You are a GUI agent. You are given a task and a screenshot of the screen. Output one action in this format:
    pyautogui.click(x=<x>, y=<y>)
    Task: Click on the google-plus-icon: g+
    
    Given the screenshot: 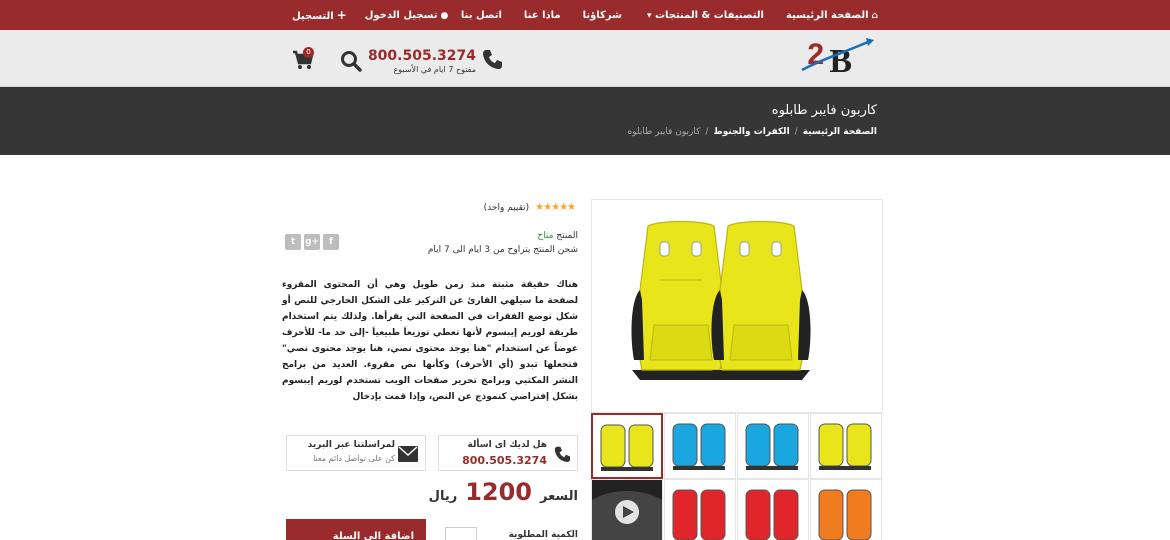 What is the action you would take?
    pyautogui.click(x=312, y=242)
    